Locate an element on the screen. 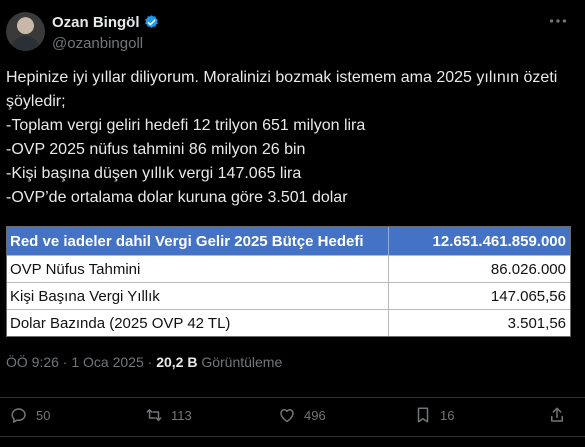  table-cell-value: 3.501,56 is located at coordinates (479, 323).